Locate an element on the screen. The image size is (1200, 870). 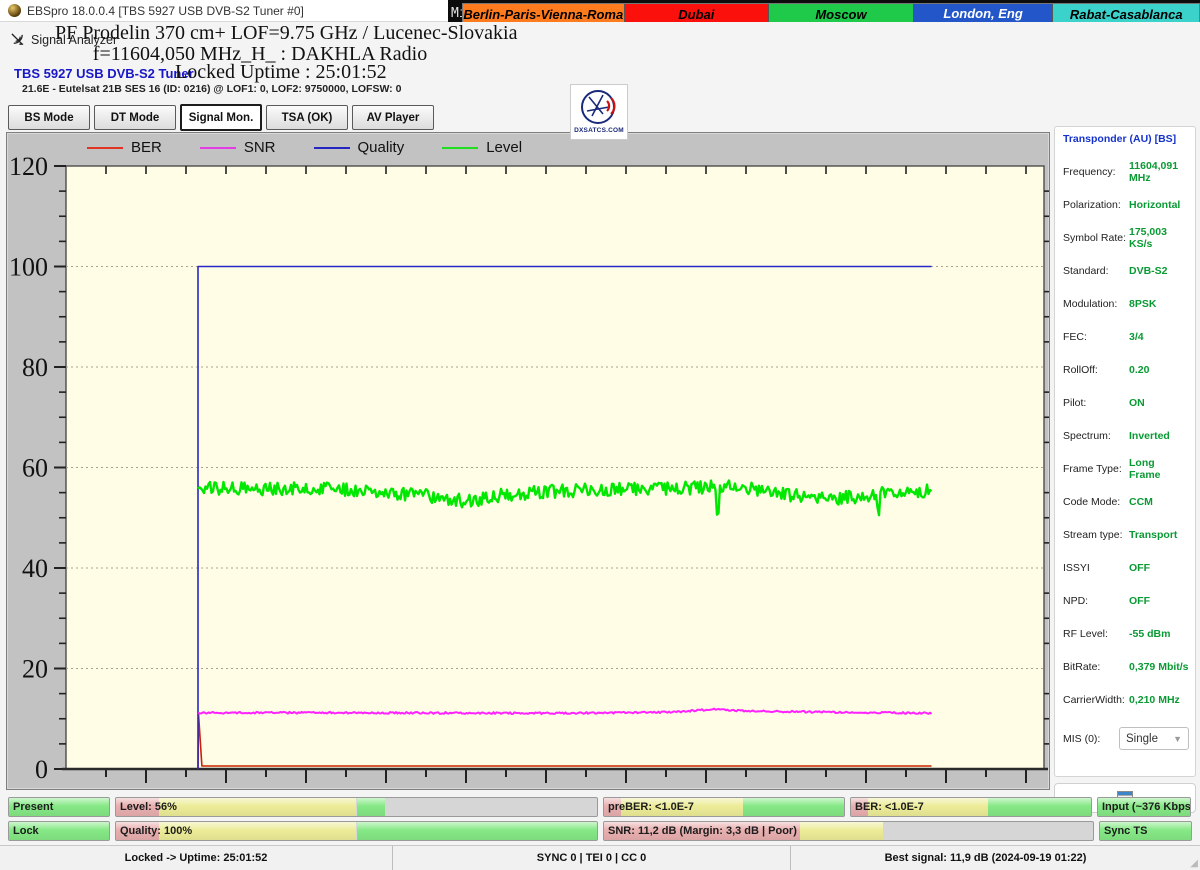
tp-label: NPD: is located at coordinates (1076, 600).